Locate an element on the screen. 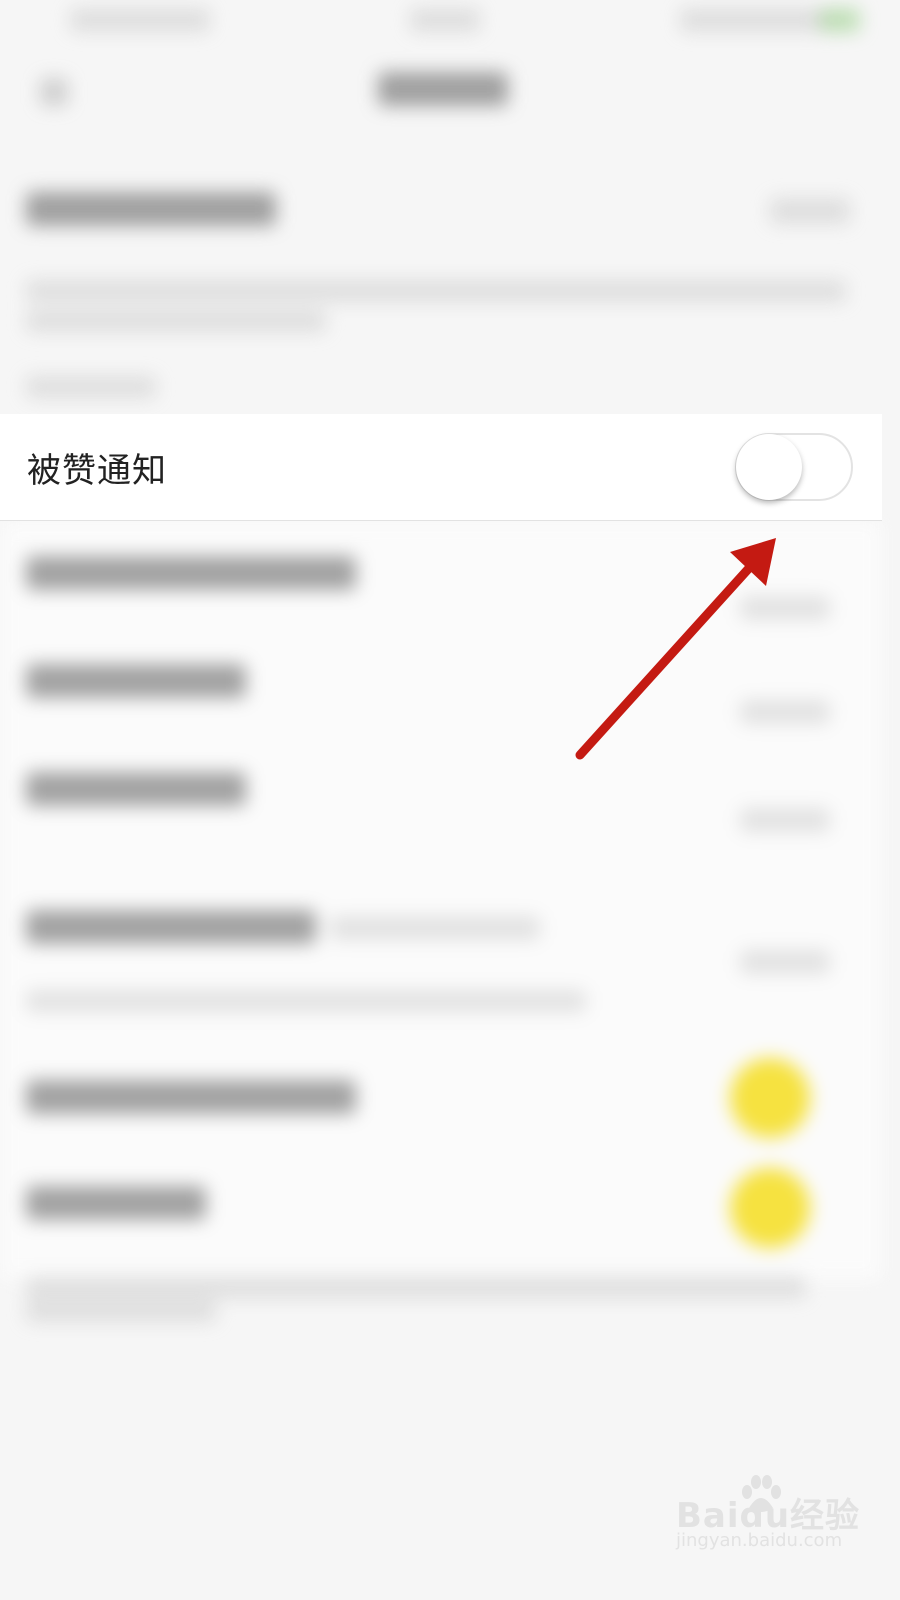  baidu-watermark: Baidu经验 jingyan.baidu.com is located at coordinates (776, 1516).